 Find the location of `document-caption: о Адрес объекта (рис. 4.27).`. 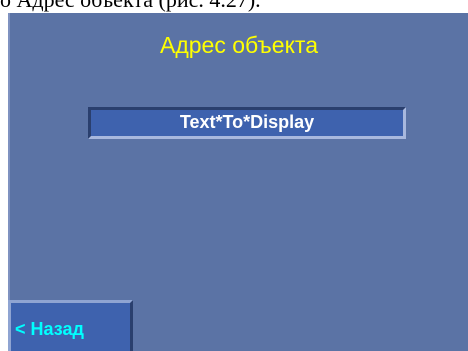

document-caption: о Адрес объекта (рис. 4.27). is located at coordinates (234, 6).